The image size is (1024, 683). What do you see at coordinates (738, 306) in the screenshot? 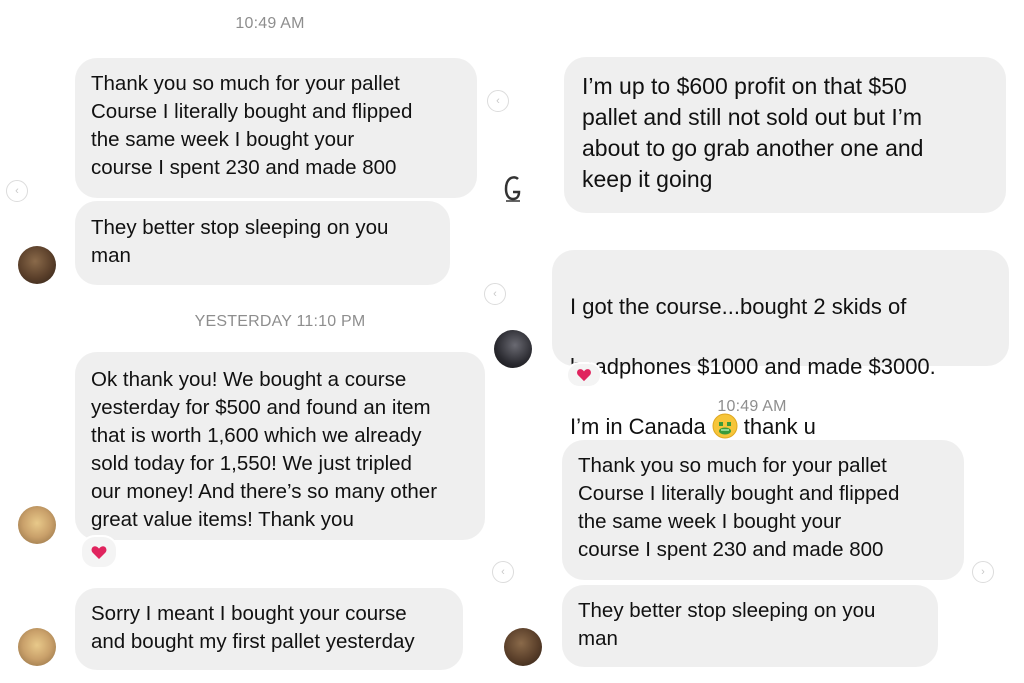
I see `message-line: I got the course...bought 2 skids of` at bounding box center [738, 306].